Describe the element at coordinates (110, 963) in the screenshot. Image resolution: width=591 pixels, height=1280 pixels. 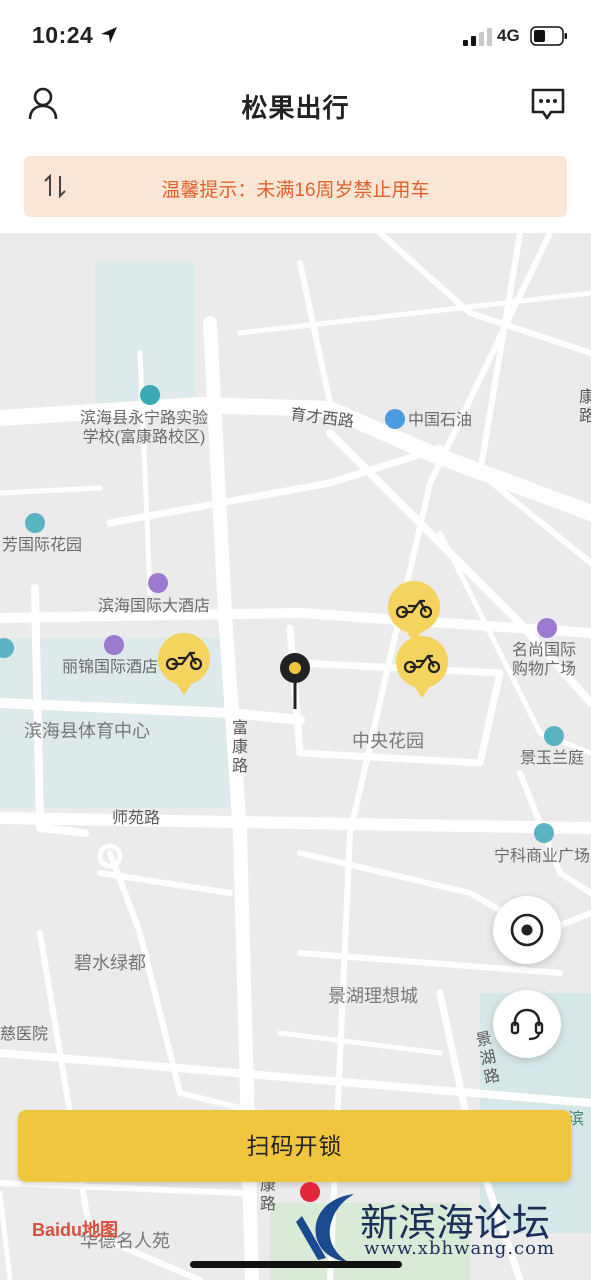
I see `map-label-bishui: 碧水绿都` at that location.